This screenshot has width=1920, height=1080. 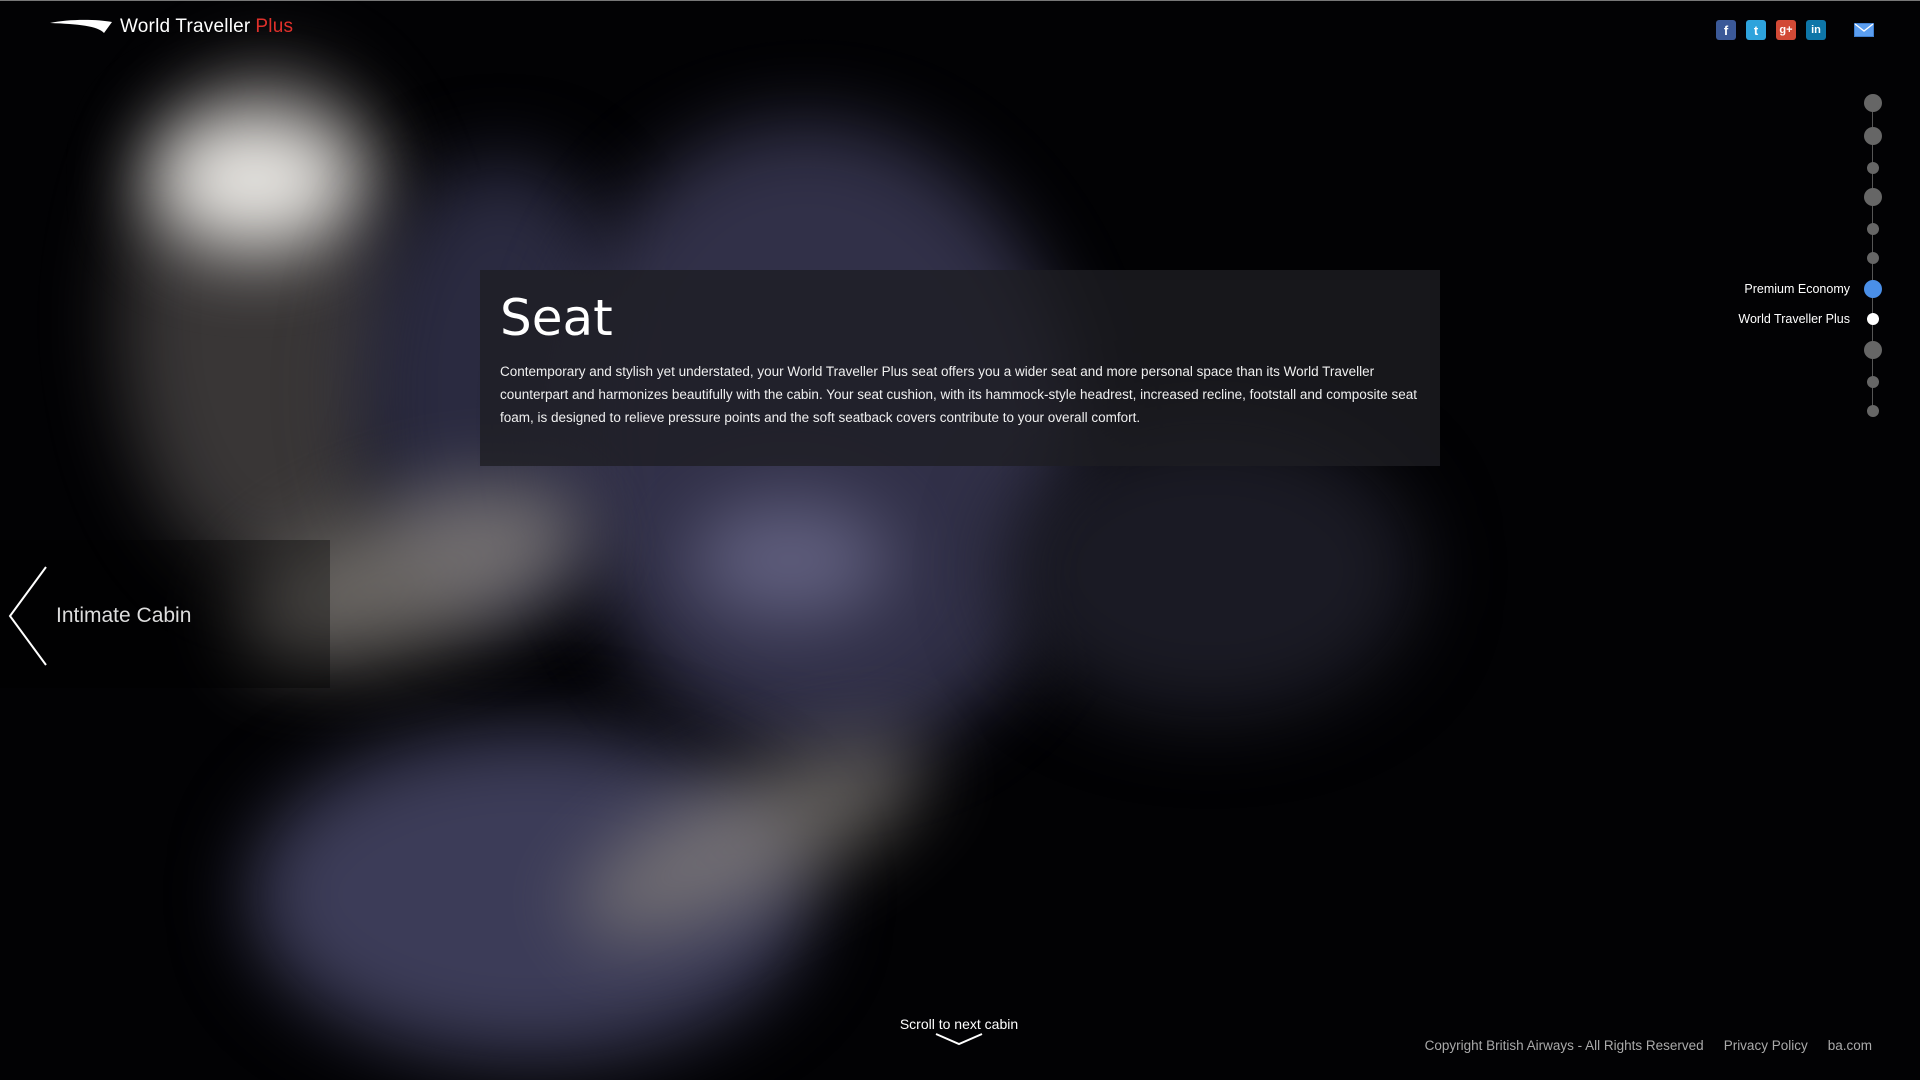 I want to click on brand-title: World Traveller Plus, so click(x=207, y=26).